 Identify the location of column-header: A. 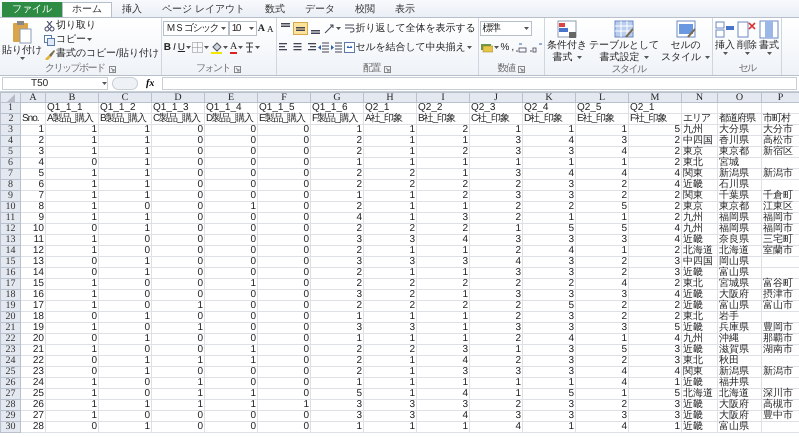
(33, 97).